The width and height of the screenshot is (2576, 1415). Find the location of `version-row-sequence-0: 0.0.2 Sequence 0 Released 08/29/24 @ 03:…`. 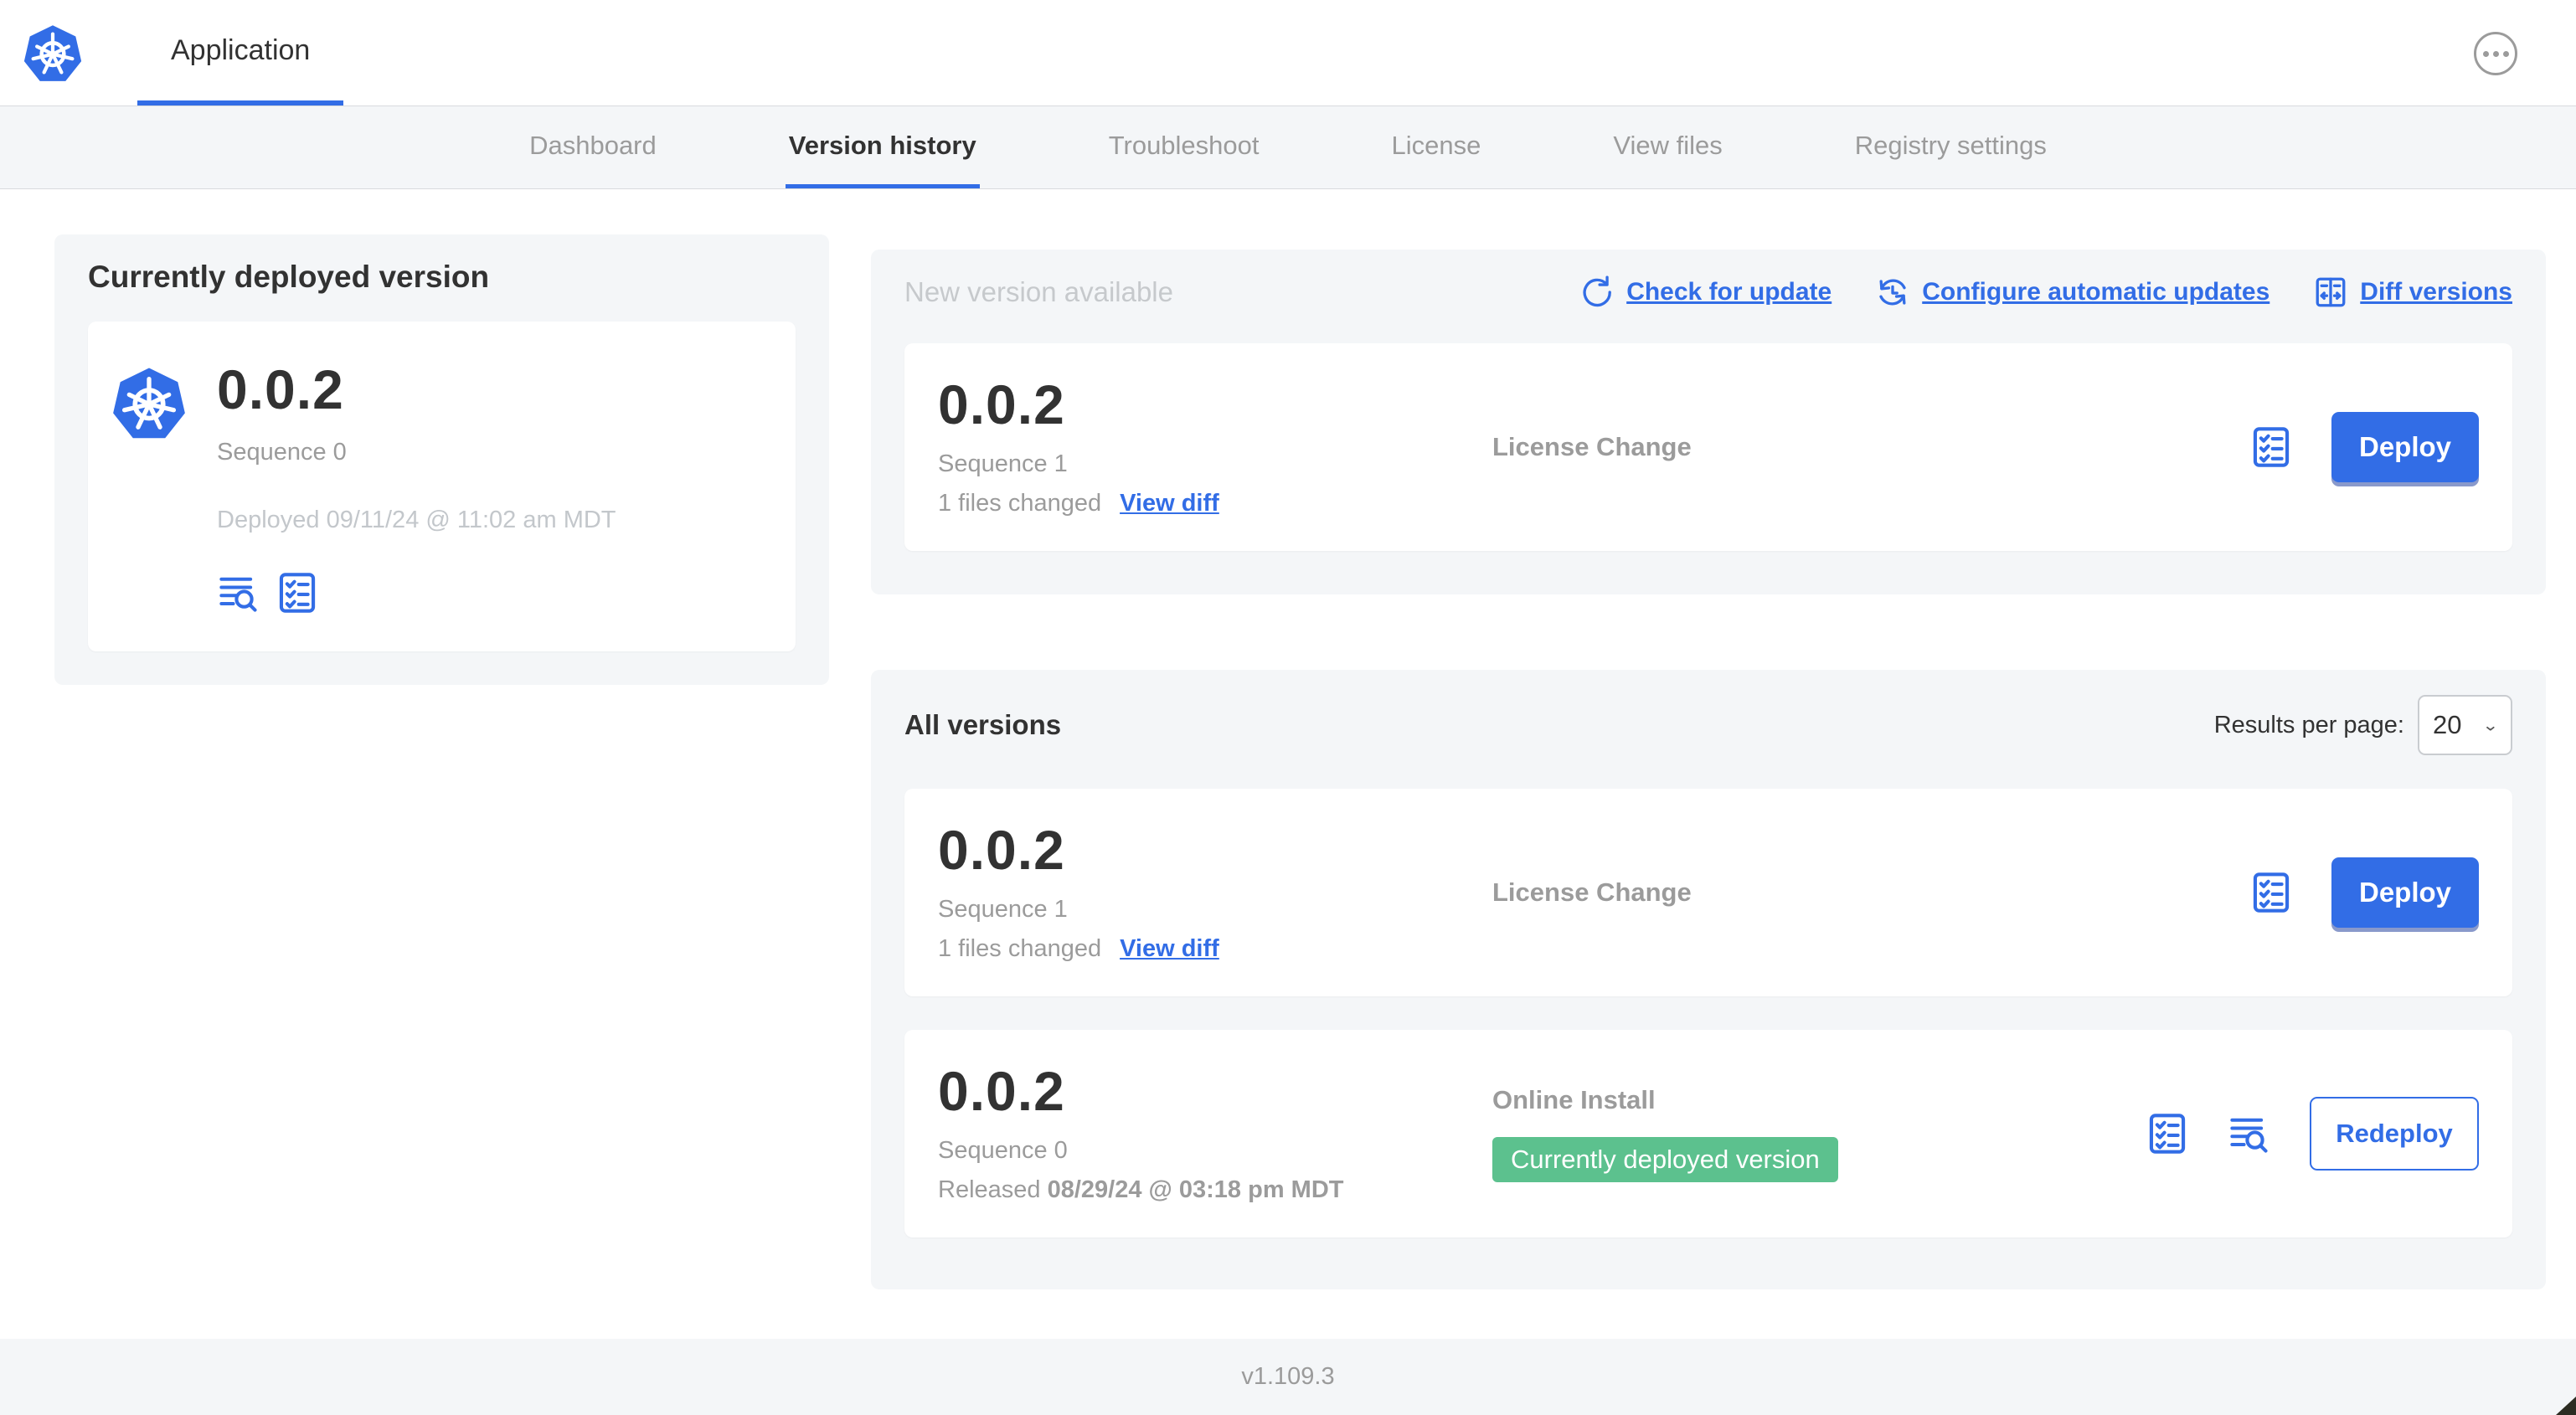

version-row-sequence-0: 0.0.2 Sequence 0 Released 08/29/24 @ 03:… is located at coordinates (1708, 1133).